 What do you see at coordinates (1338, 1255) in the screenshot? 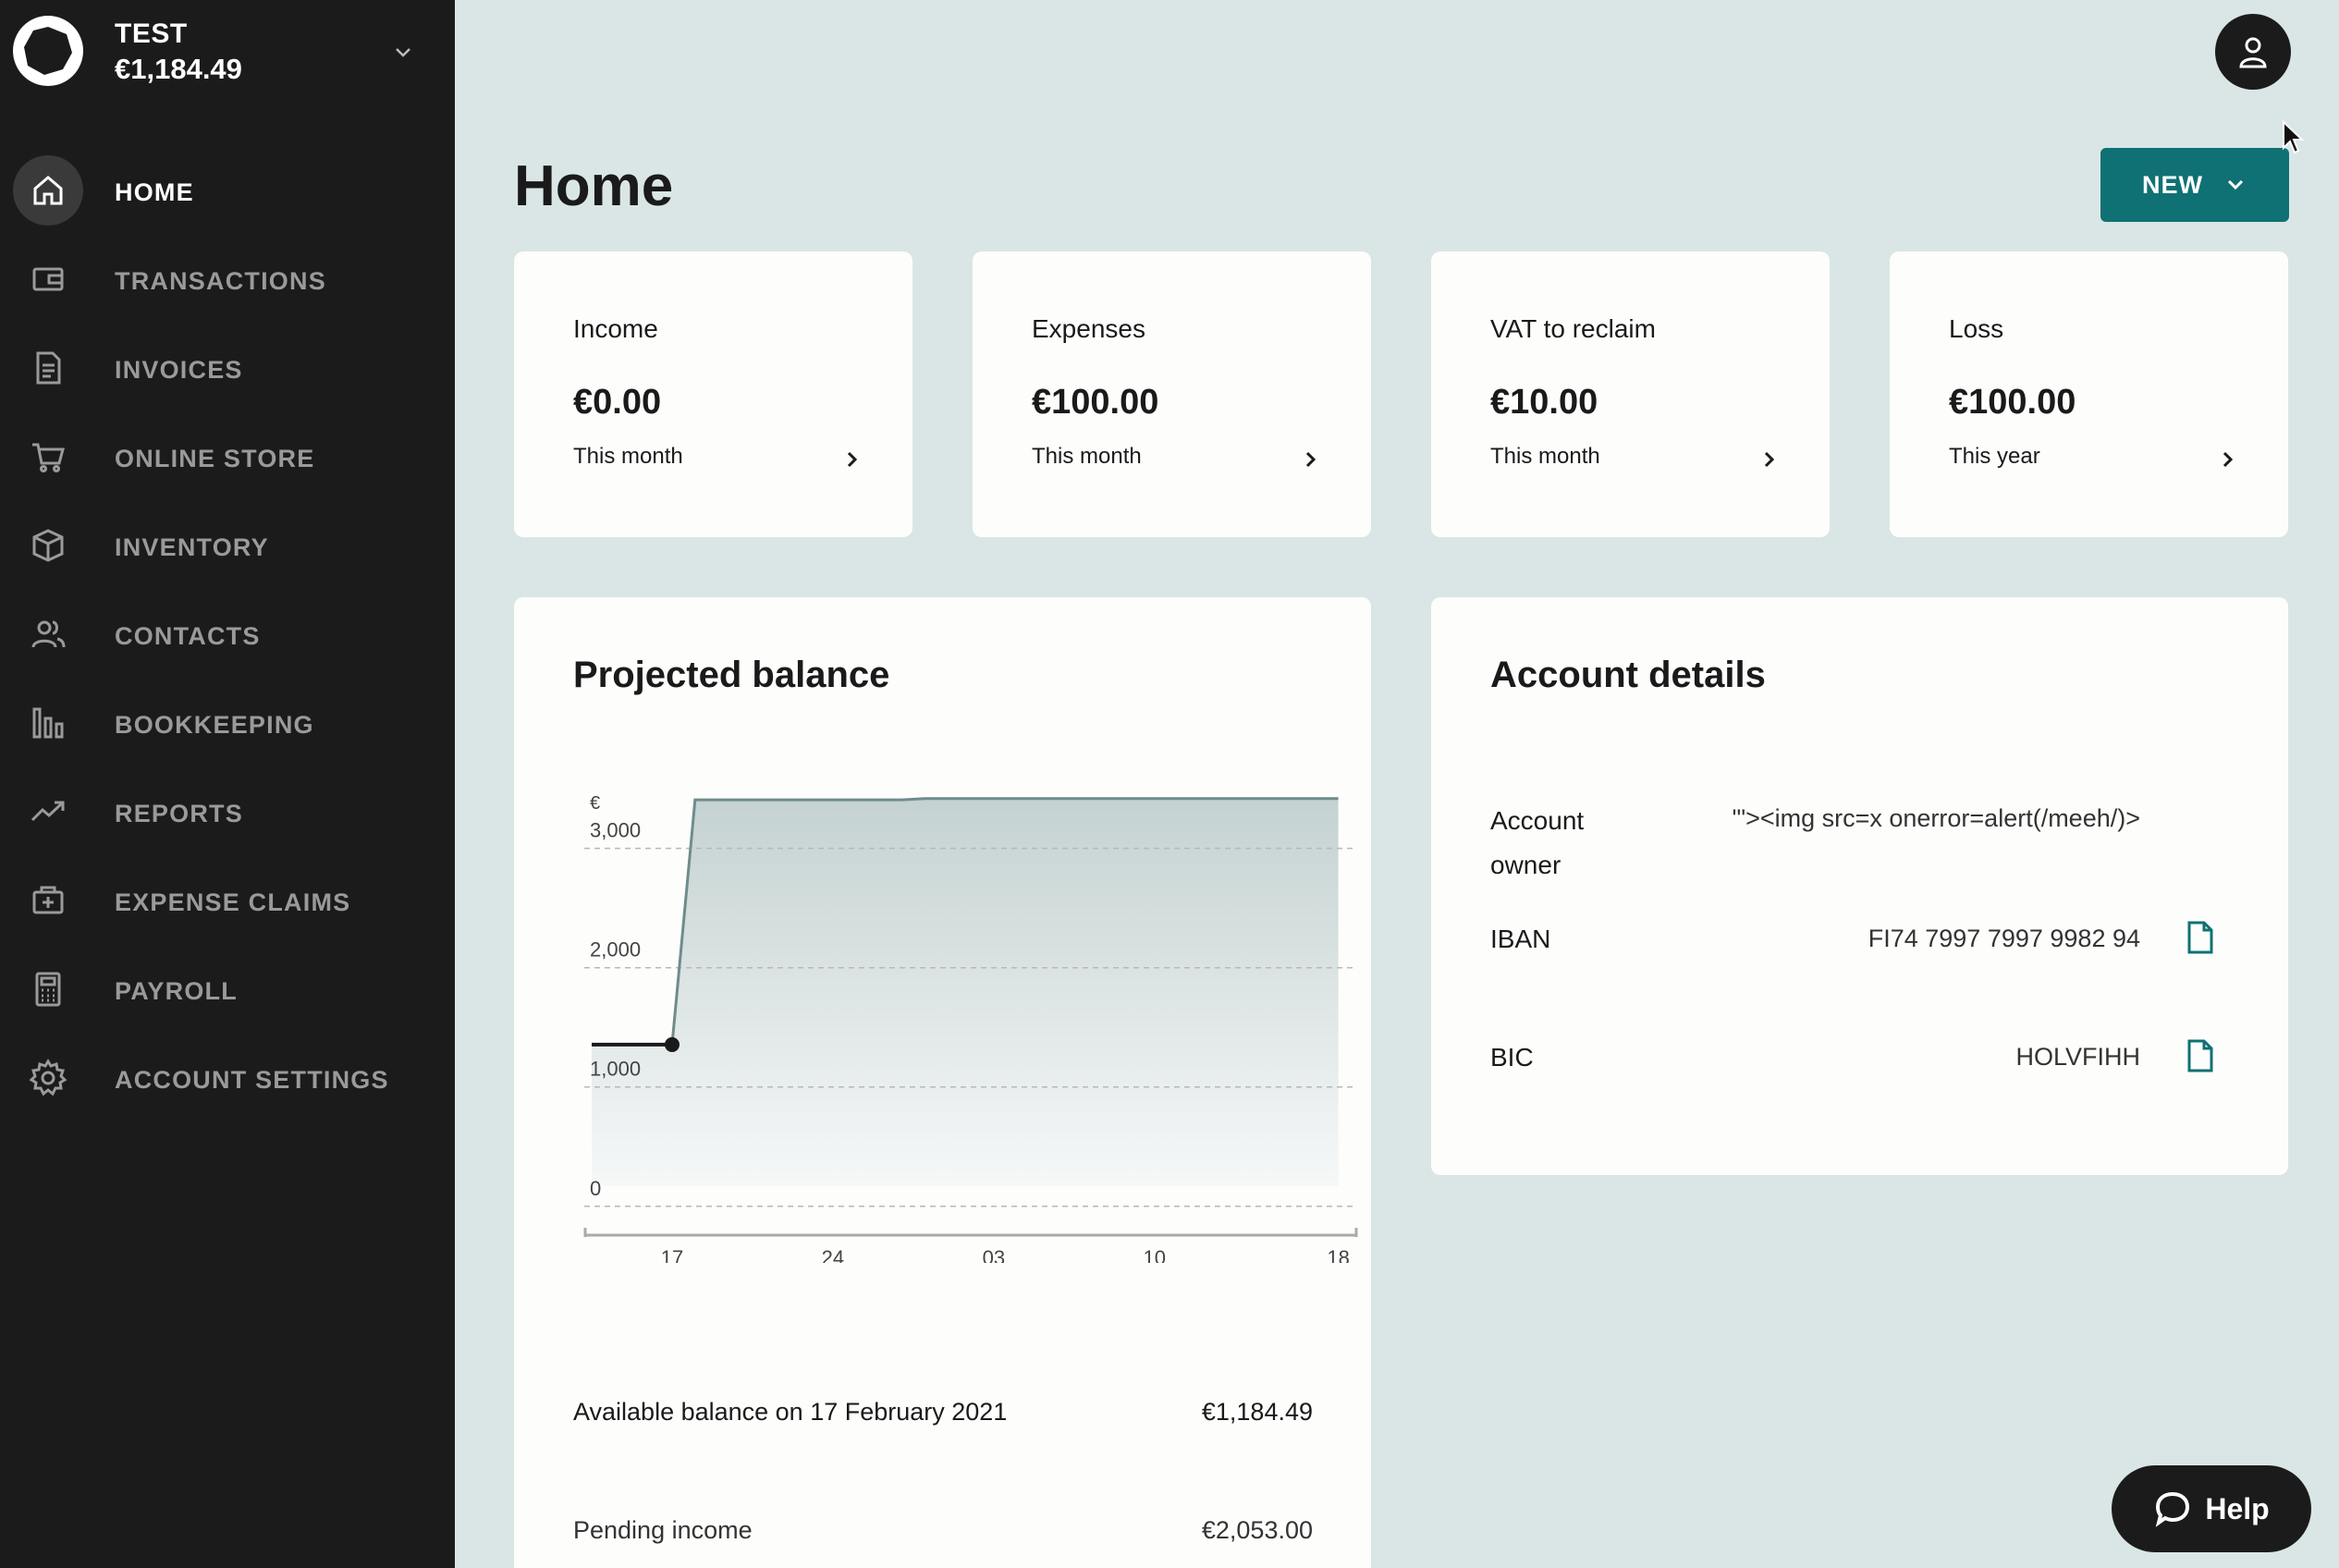
I see `x-tick-label: 18` at bounding box center [1338, 1255].